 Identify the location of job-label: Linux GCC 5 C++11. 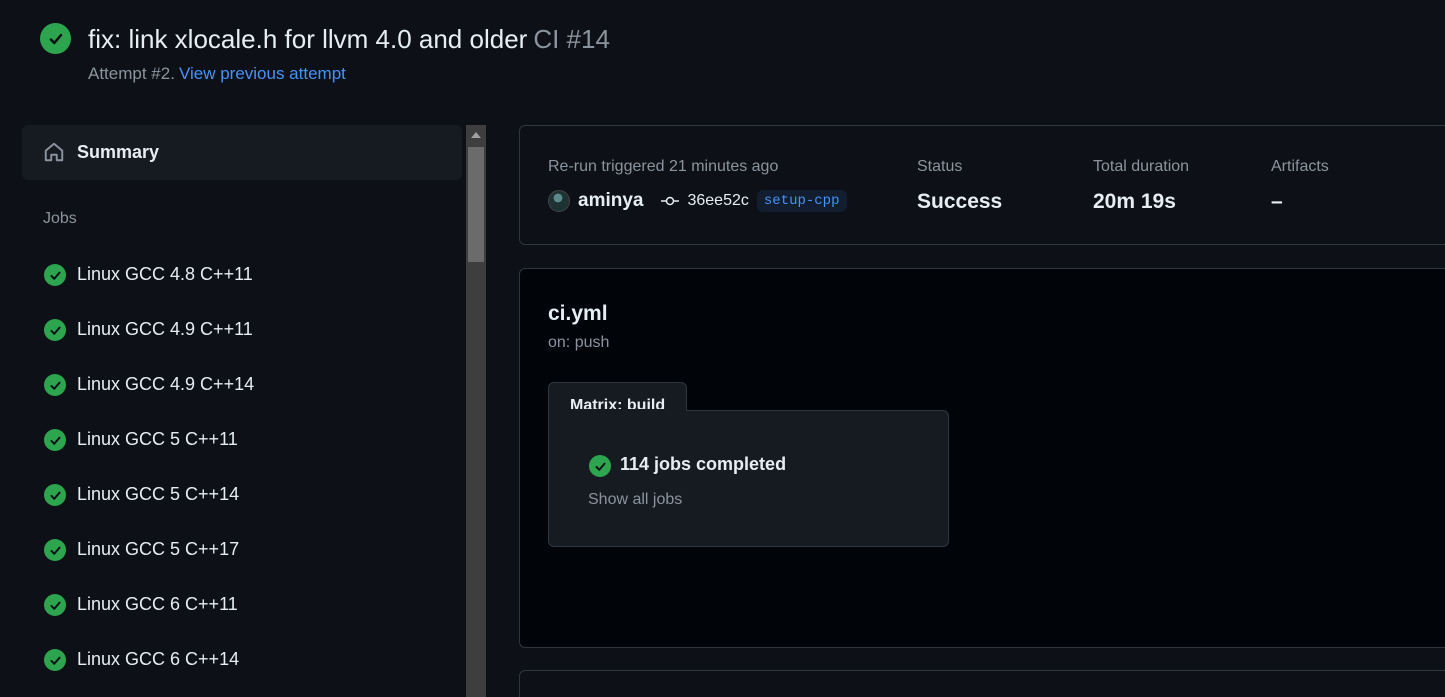
(157, 439).